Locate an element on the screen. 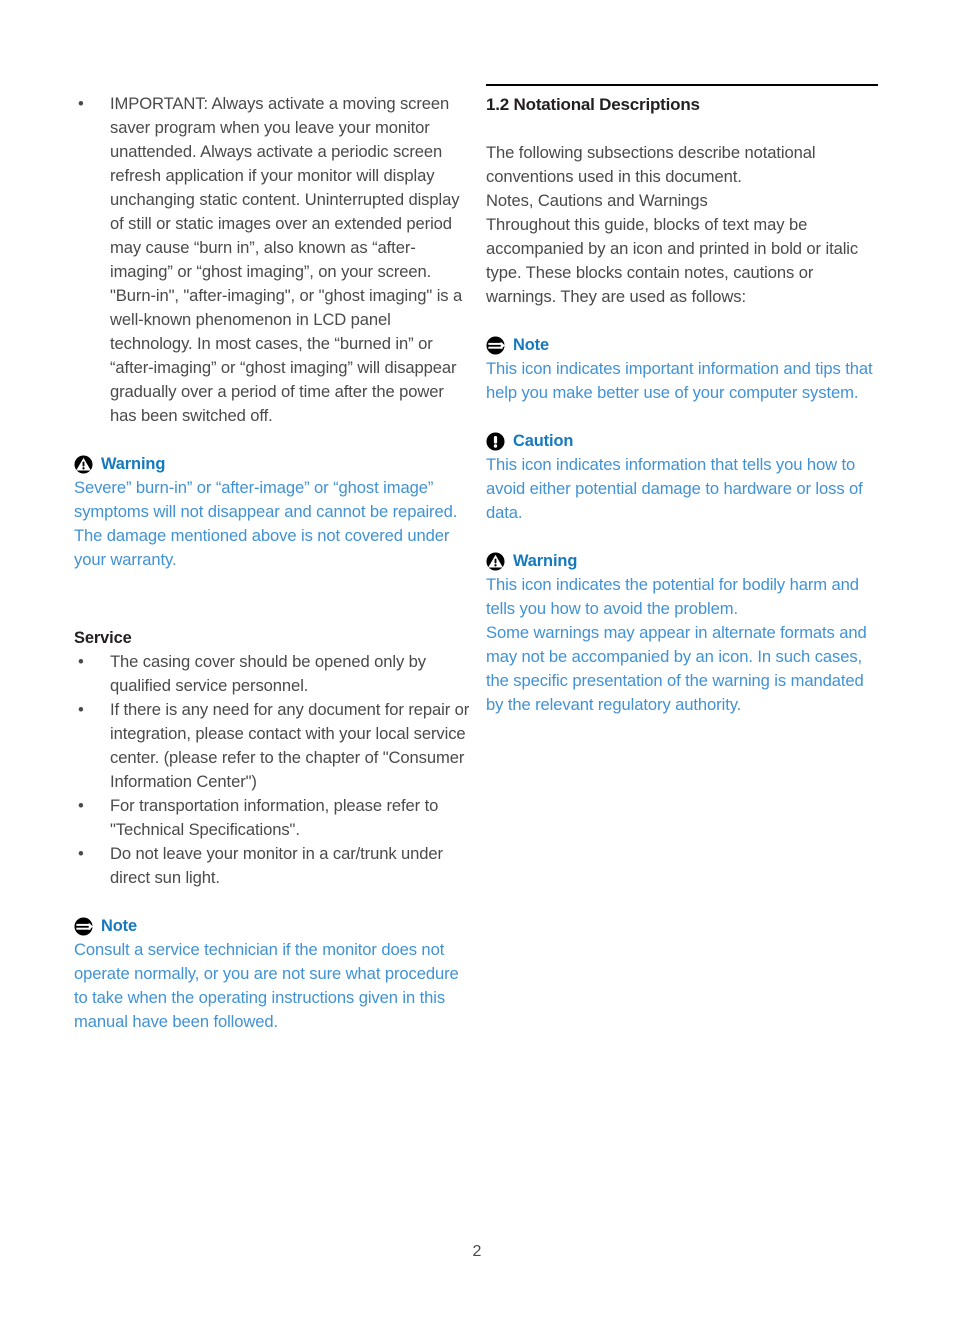 This screenshot has height=1334, width=954. caution-exclamation-icon is located at coordinates (495, 441).